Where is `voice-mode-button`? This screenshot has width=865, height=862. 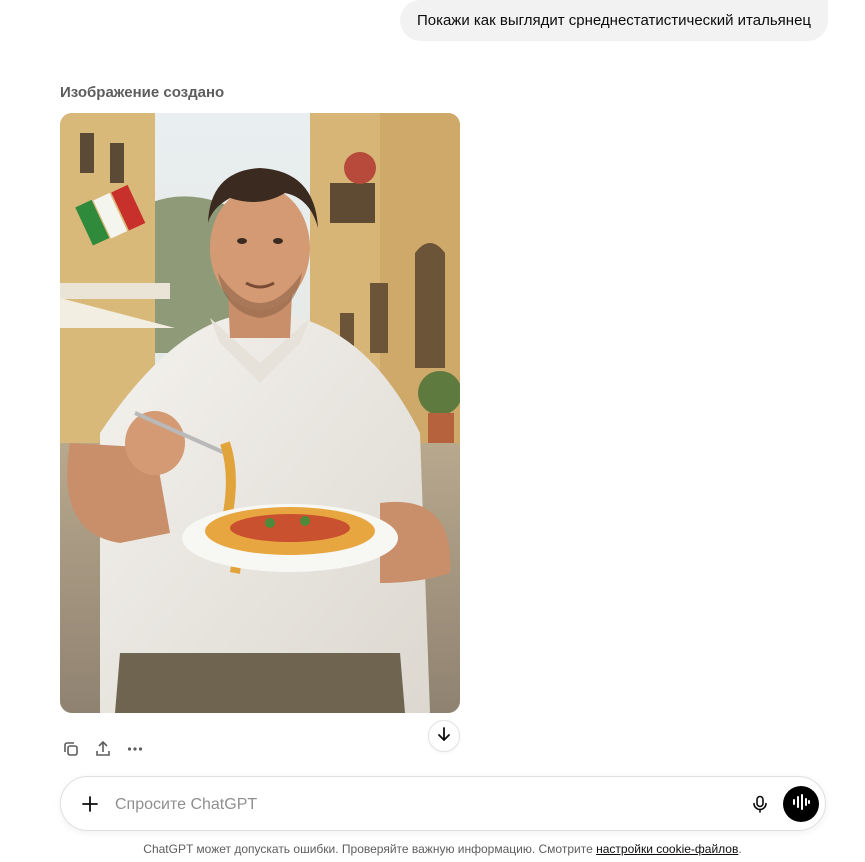 voice-mode-button is located at coordinates (801, 804).